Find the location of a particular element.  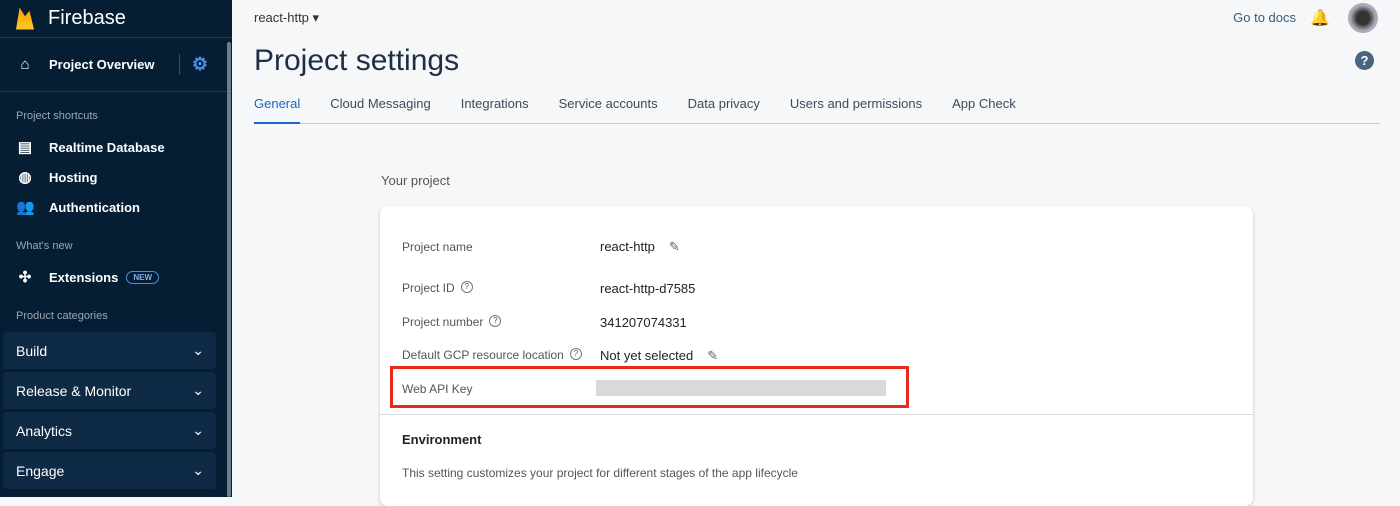

tab-data-privacy: Data privacy is located at coordinates (724, 109).